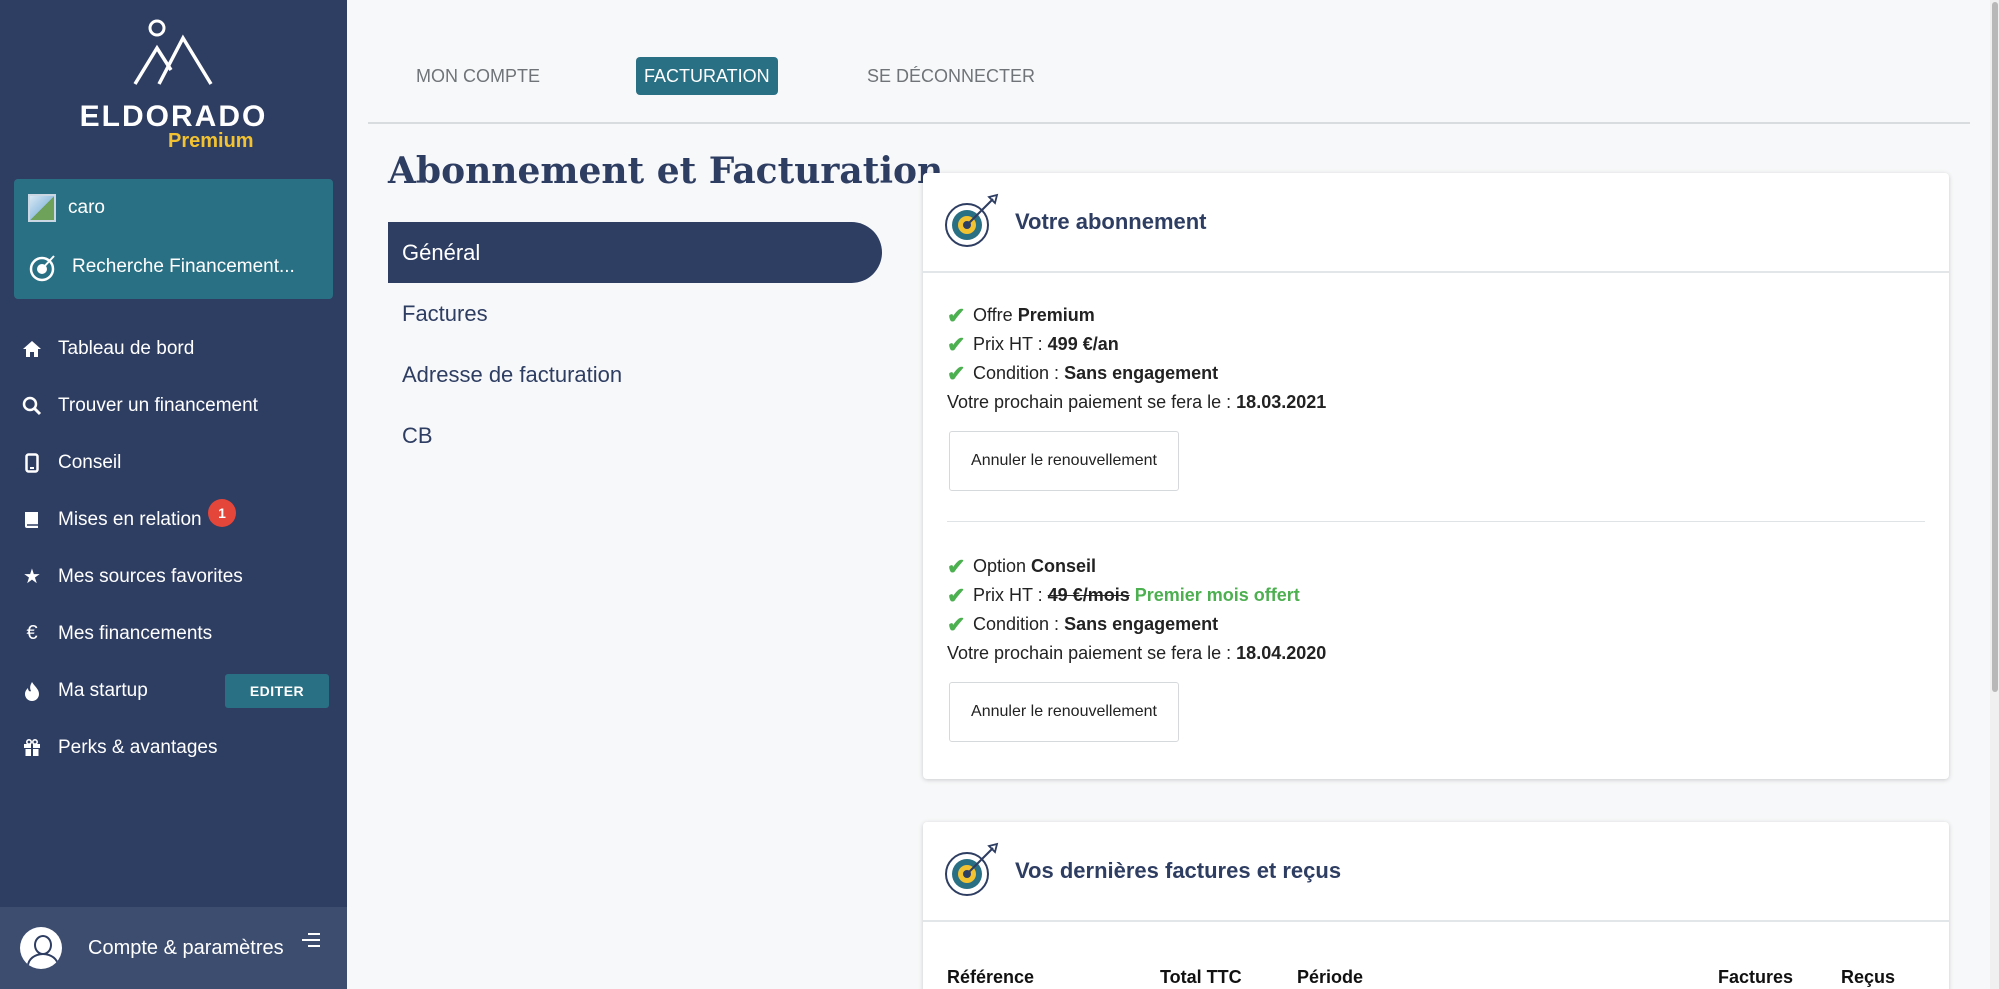 The height and width of the screenshot is (989, 1999). What do you see at coordinates (158, 405) in the screenshot?
I see `nav-label: Trouver un financement` at bounding box center [158, 405].